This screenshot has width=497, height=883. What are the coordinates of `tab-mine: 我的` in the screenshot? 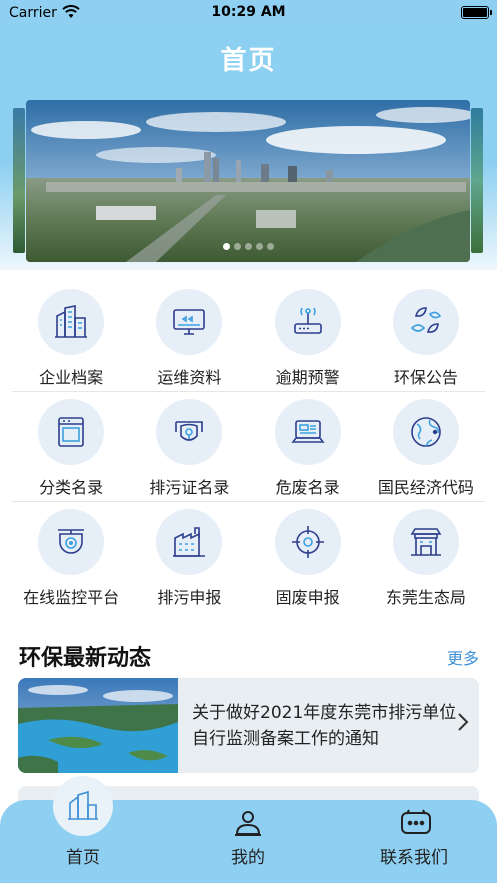 It's located at (248, 841).